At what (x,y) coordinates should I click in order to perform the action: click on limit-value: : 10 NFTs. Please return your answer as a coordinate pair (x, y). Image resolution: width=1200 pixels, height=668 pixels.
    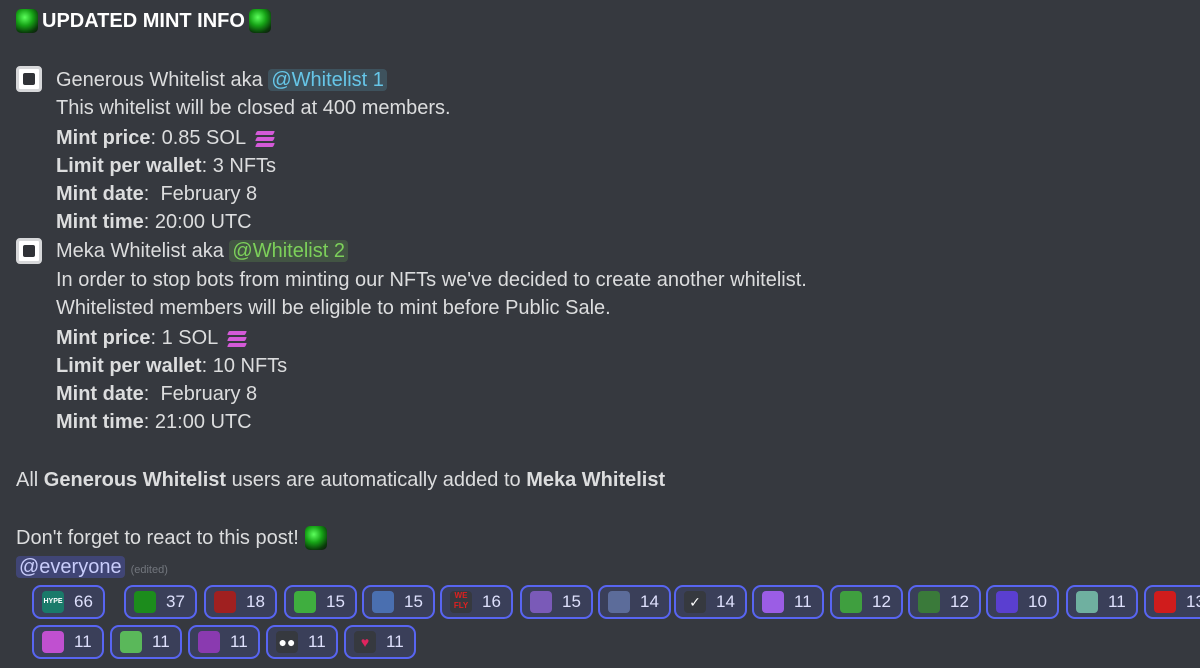
    Looking at the image, I should click on (244, 366).